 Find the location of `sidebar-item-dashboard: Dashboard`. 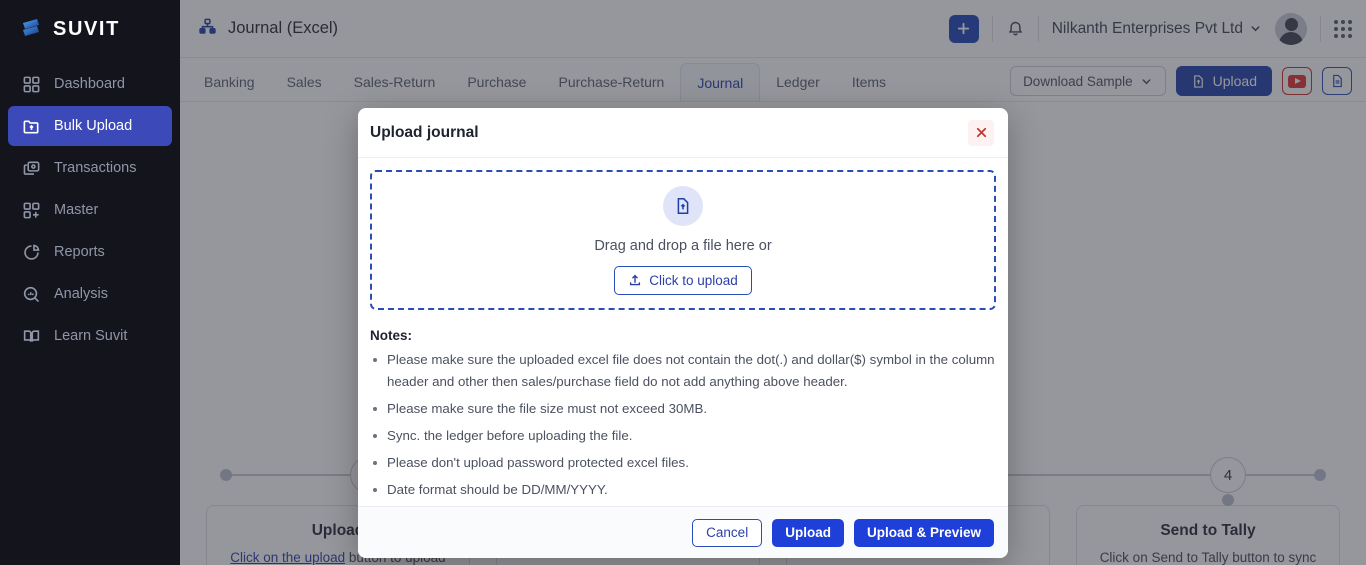

sidebar-item-dashboard: Dashboard is located at coordinates (90, 84).